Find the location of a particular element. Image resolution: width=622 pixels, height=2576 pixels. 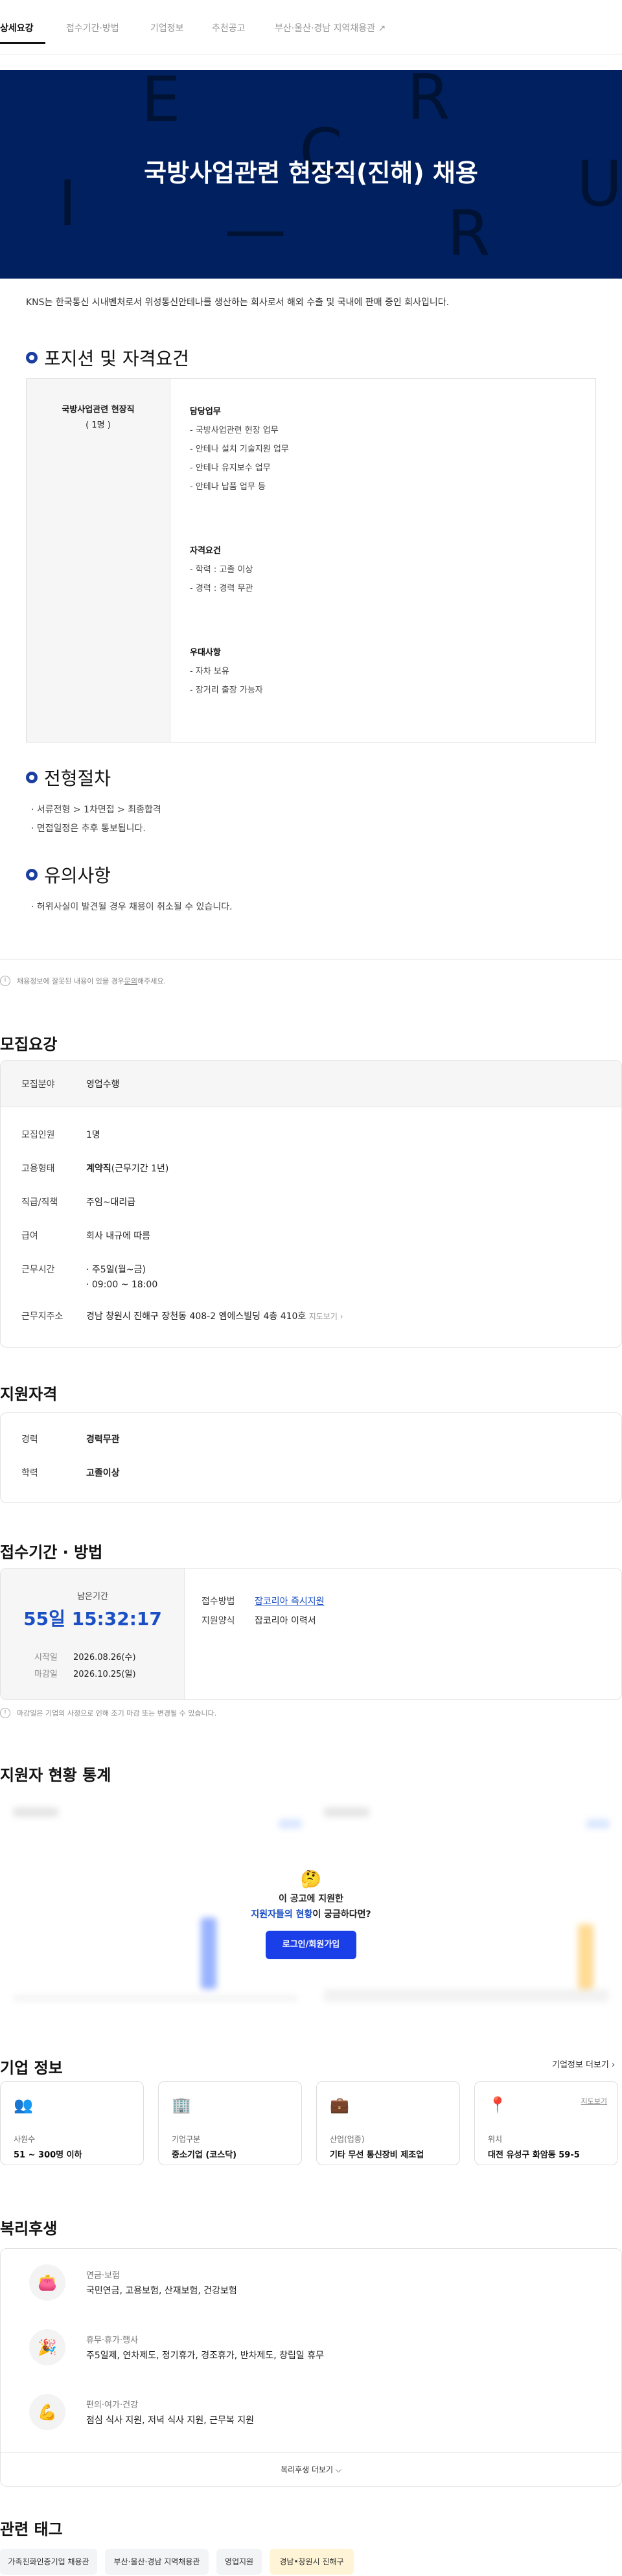

prompt-line1: 이 공고에 지원한 is located at coordinates (311, 1899).